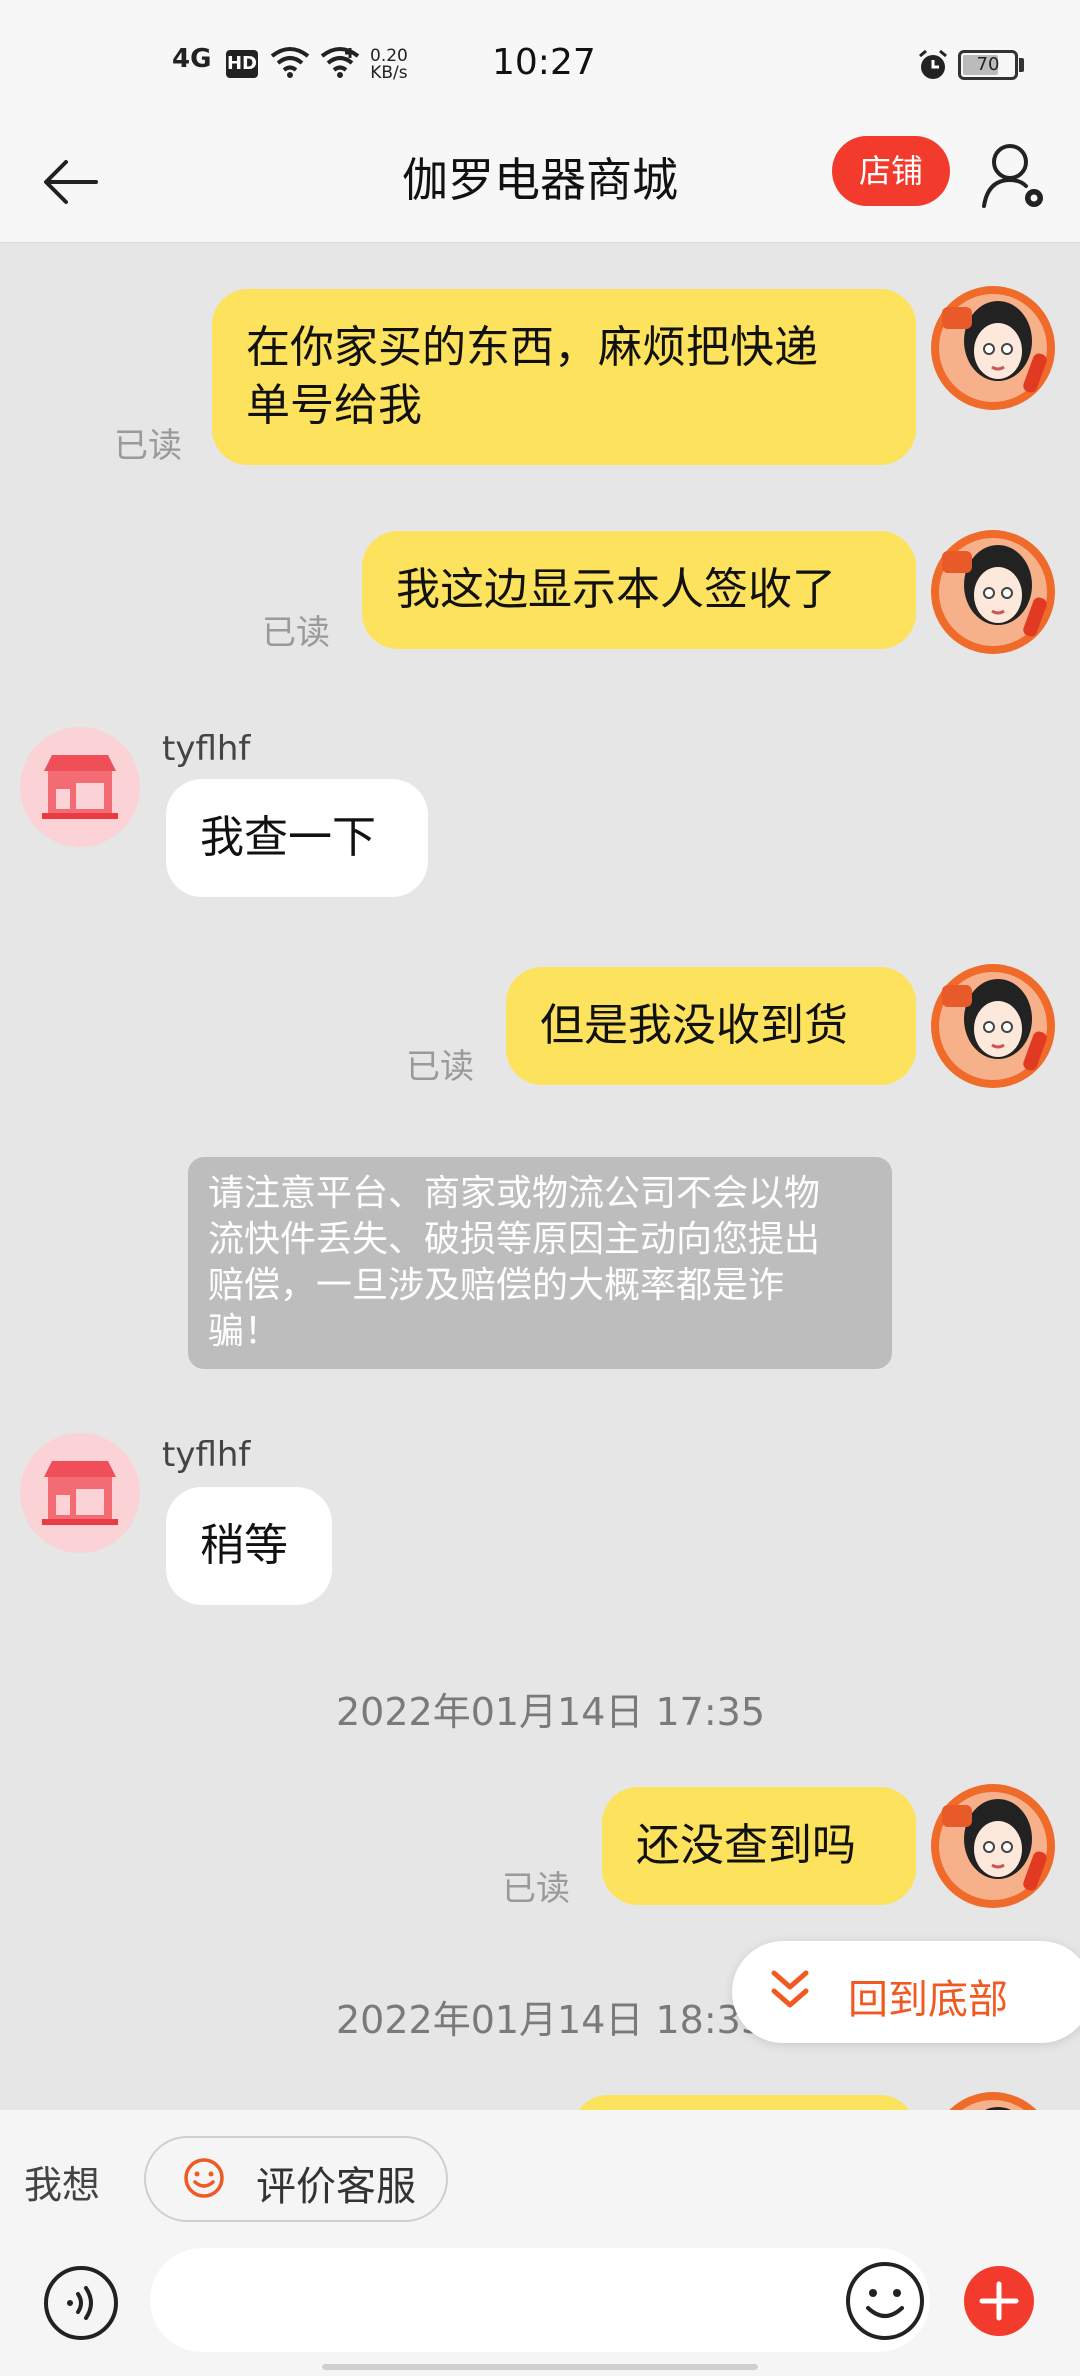 This screenshot has height=2376, width=1080. What do you see at coordinates (389, 73) in the screenshot?
I see `network-speed-unit: KB/s` at bounding box center [389, 73].